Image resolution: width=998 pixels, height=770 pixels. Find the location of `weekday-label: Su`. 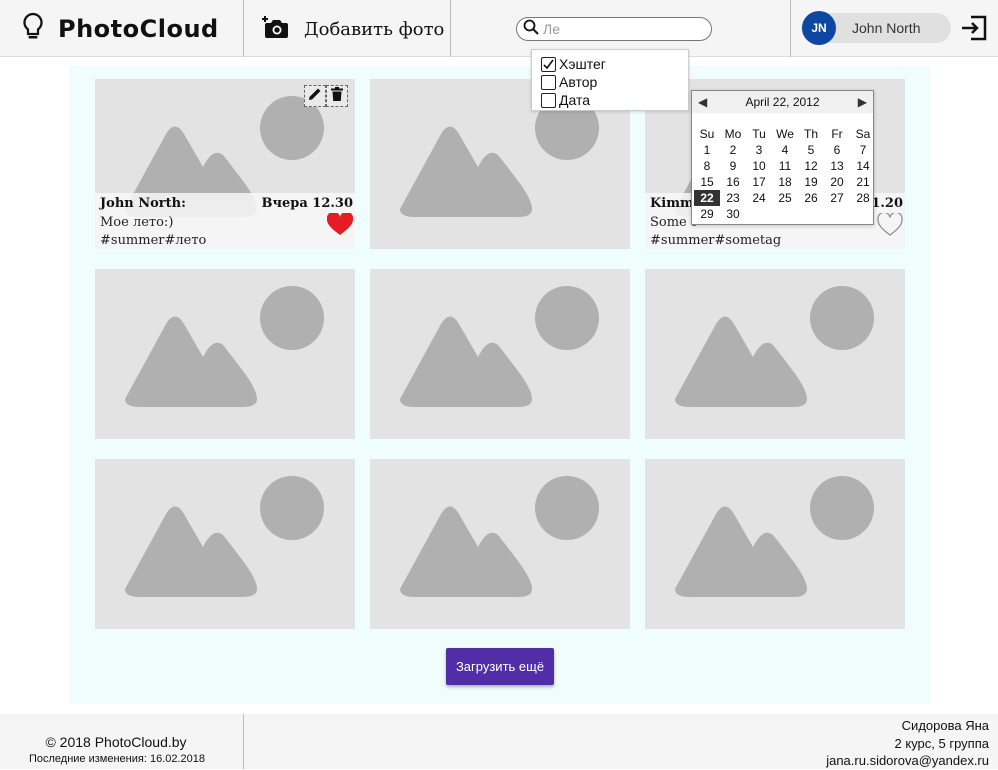

weekday-label: Su is located at coordinates (707, 134).